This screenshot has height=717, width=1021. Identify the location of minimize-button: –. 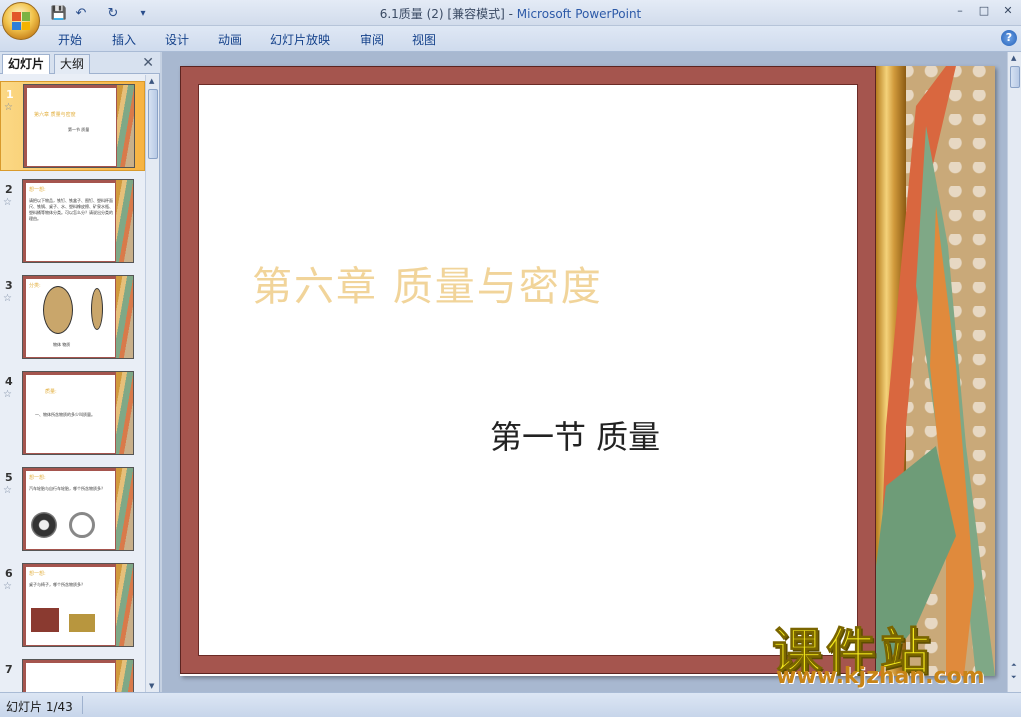
(960, 11).